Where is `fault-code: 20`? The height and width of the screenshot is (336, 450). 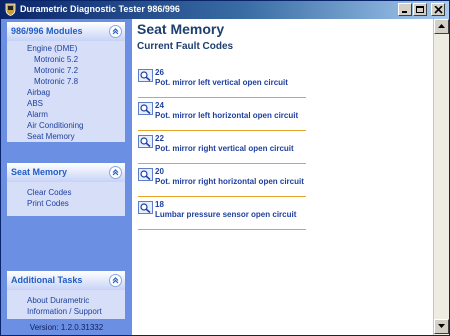 fault-code: 20 is located at coordinates (159, 171).